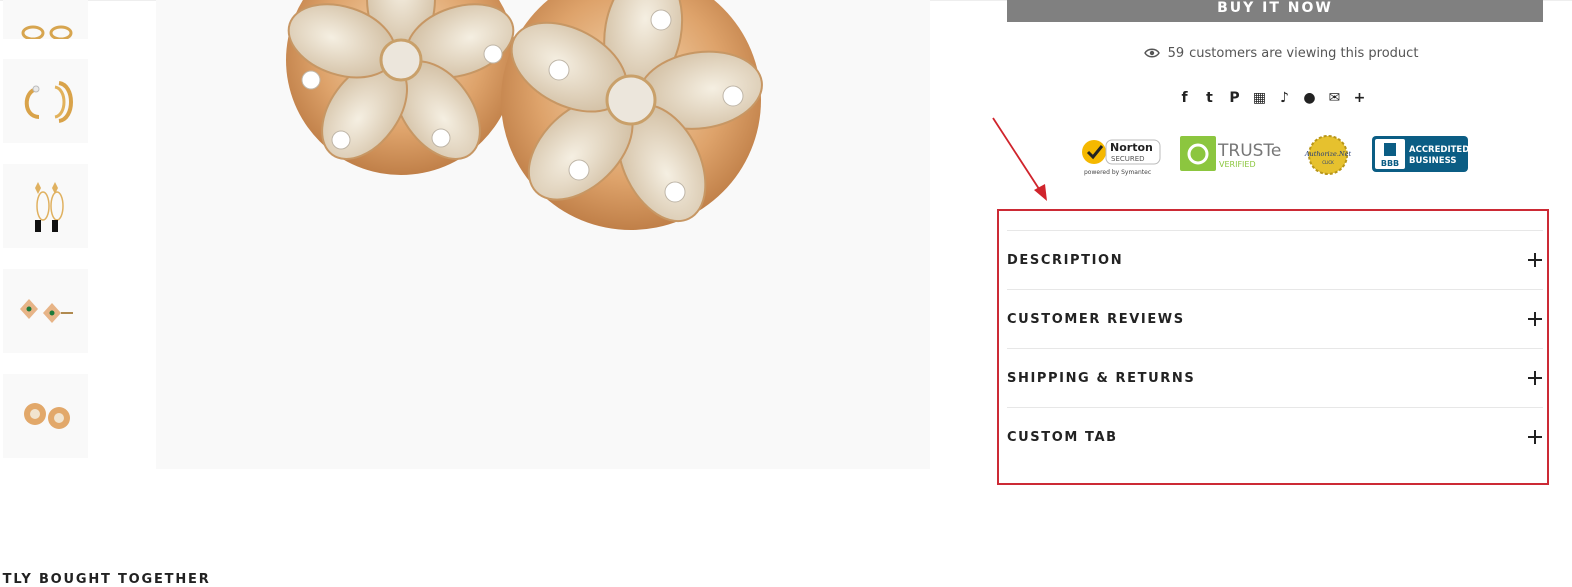 The height and width of the screenshot is (587, 1572). I want to click on more-icon: +, so click(1359, 98).